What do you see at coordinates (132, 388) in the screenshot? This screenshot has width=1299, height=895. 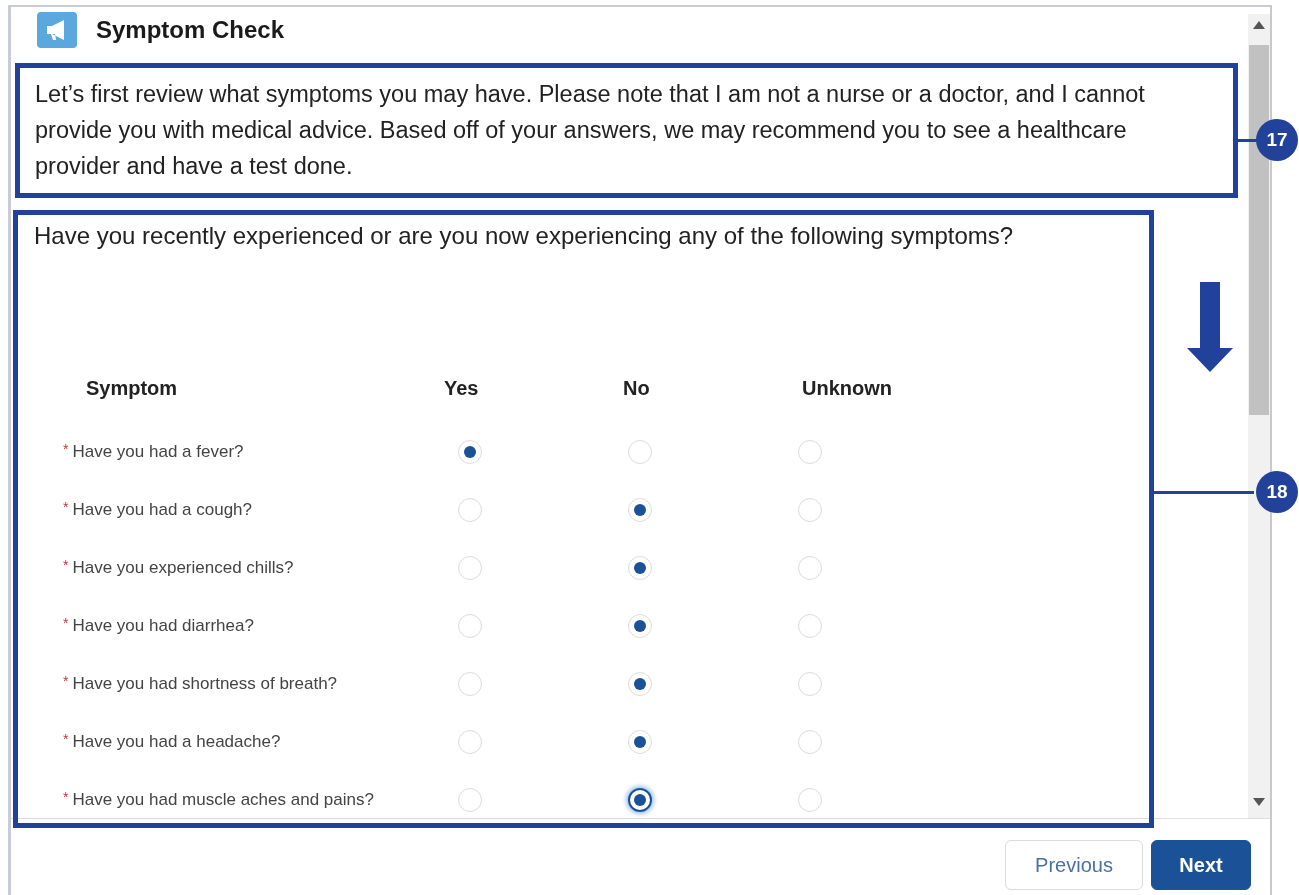 I see `column-header: Symptom` at bounding box center [132, 388].